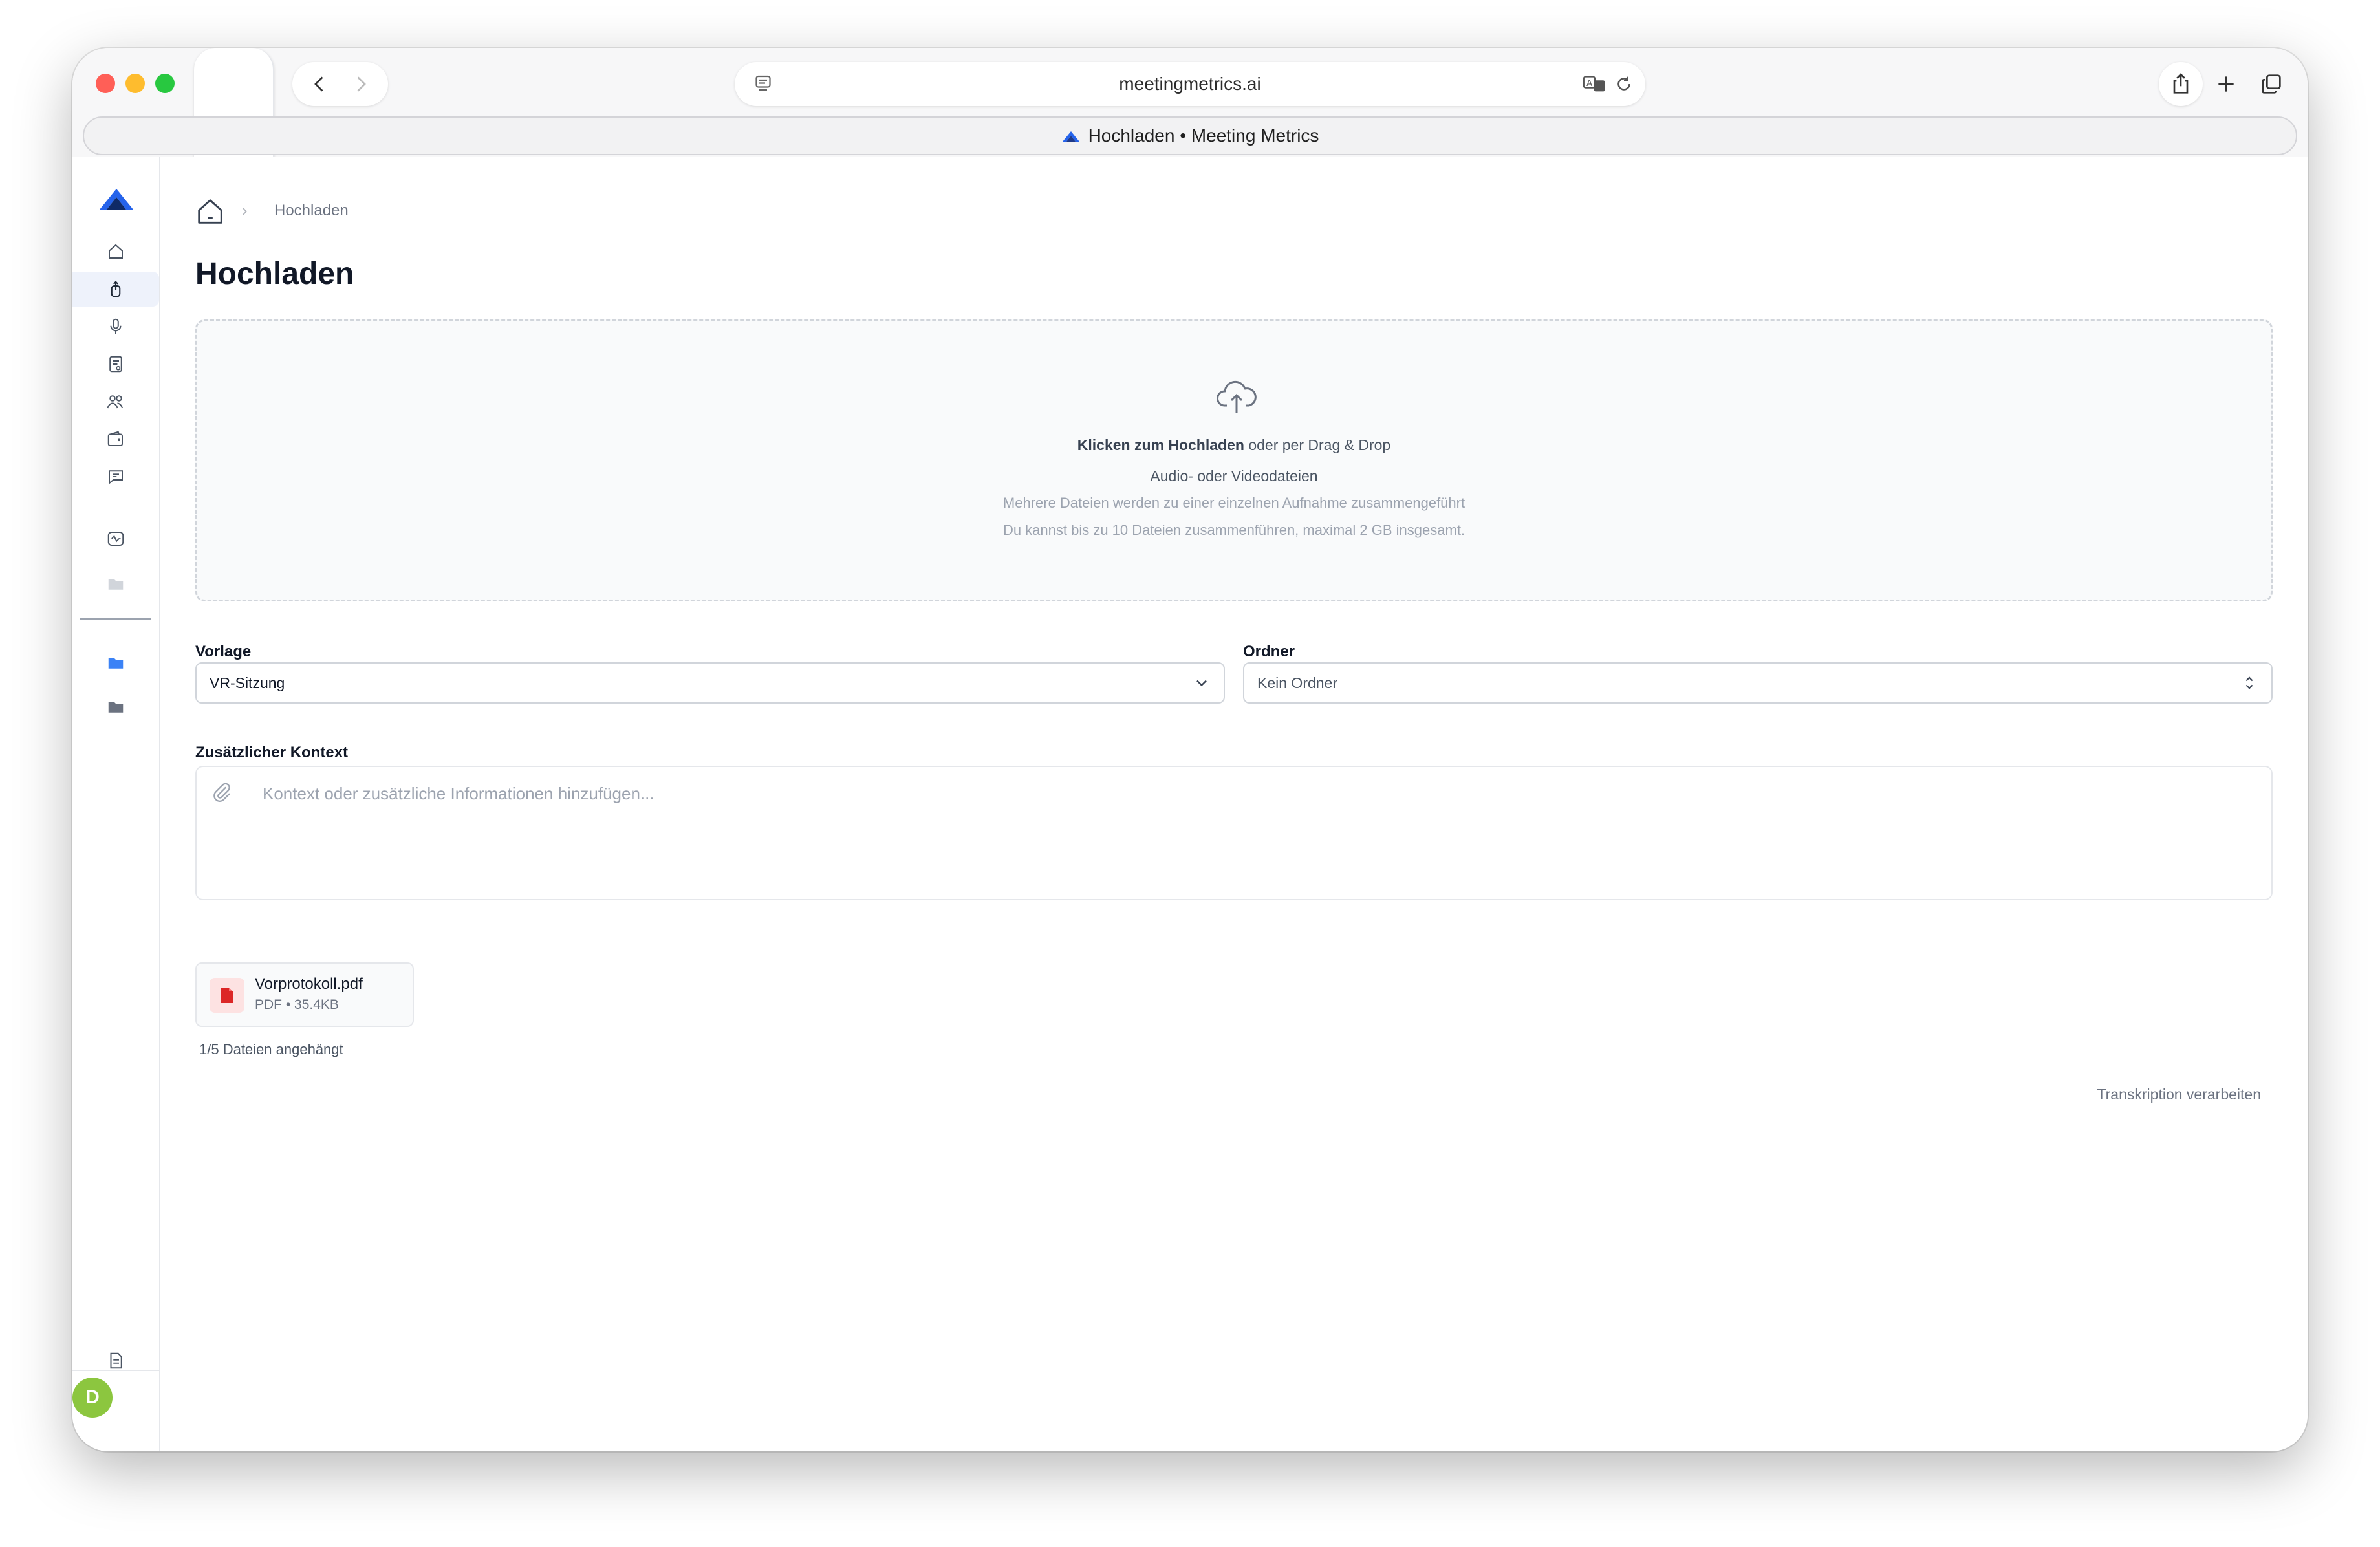  Describe the element at coordinates (222, 792) in the screenshot. I see `paperclip-icon` at that location.